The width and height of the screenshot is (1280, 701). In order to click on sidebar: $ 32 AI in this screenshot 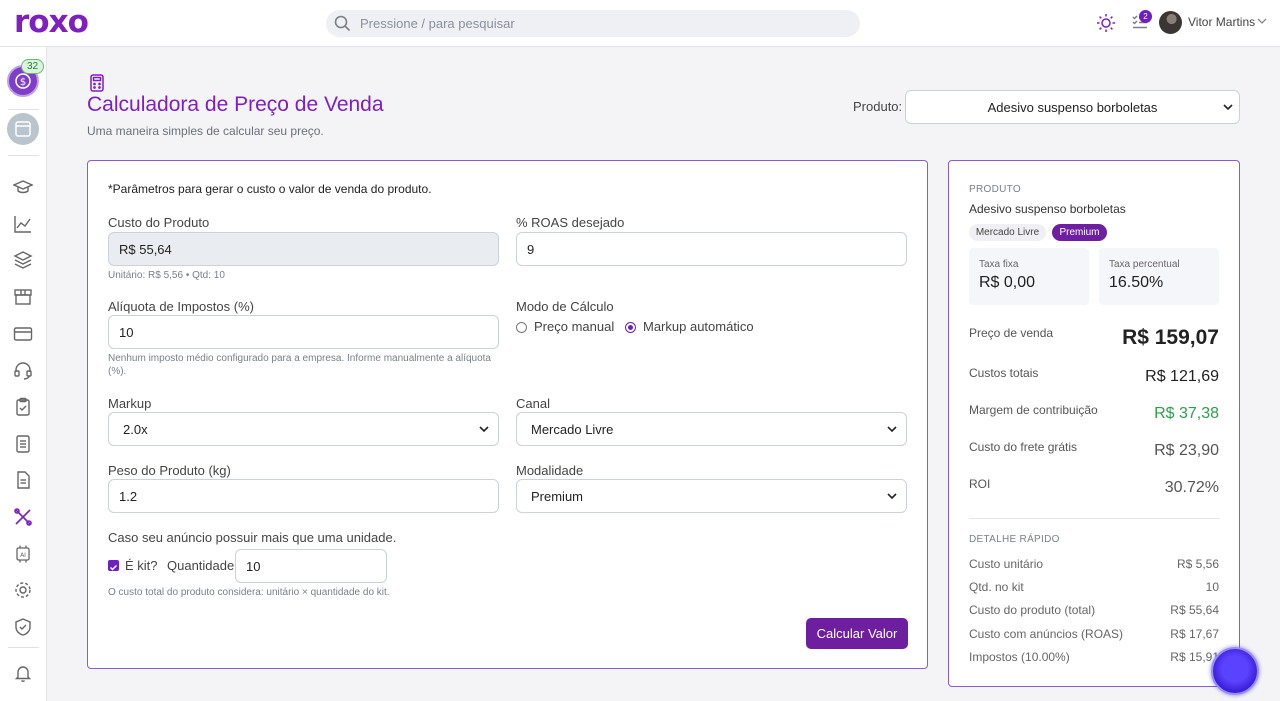, I will do `click(23, 374)`.